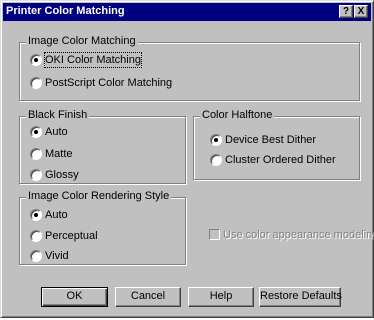 This screenshot has width=374, height=320. I want to click on radio-label: OKI Color Matching, so click(93, 60).